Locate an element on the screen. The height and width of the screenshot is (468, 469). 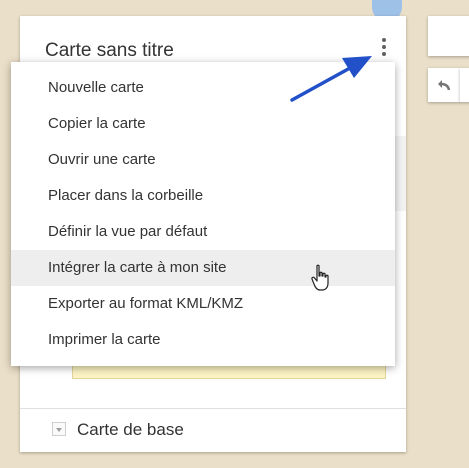
menu-item-export-kml: Exporter au format KML/KMZ is located at coordinates (203, 304).